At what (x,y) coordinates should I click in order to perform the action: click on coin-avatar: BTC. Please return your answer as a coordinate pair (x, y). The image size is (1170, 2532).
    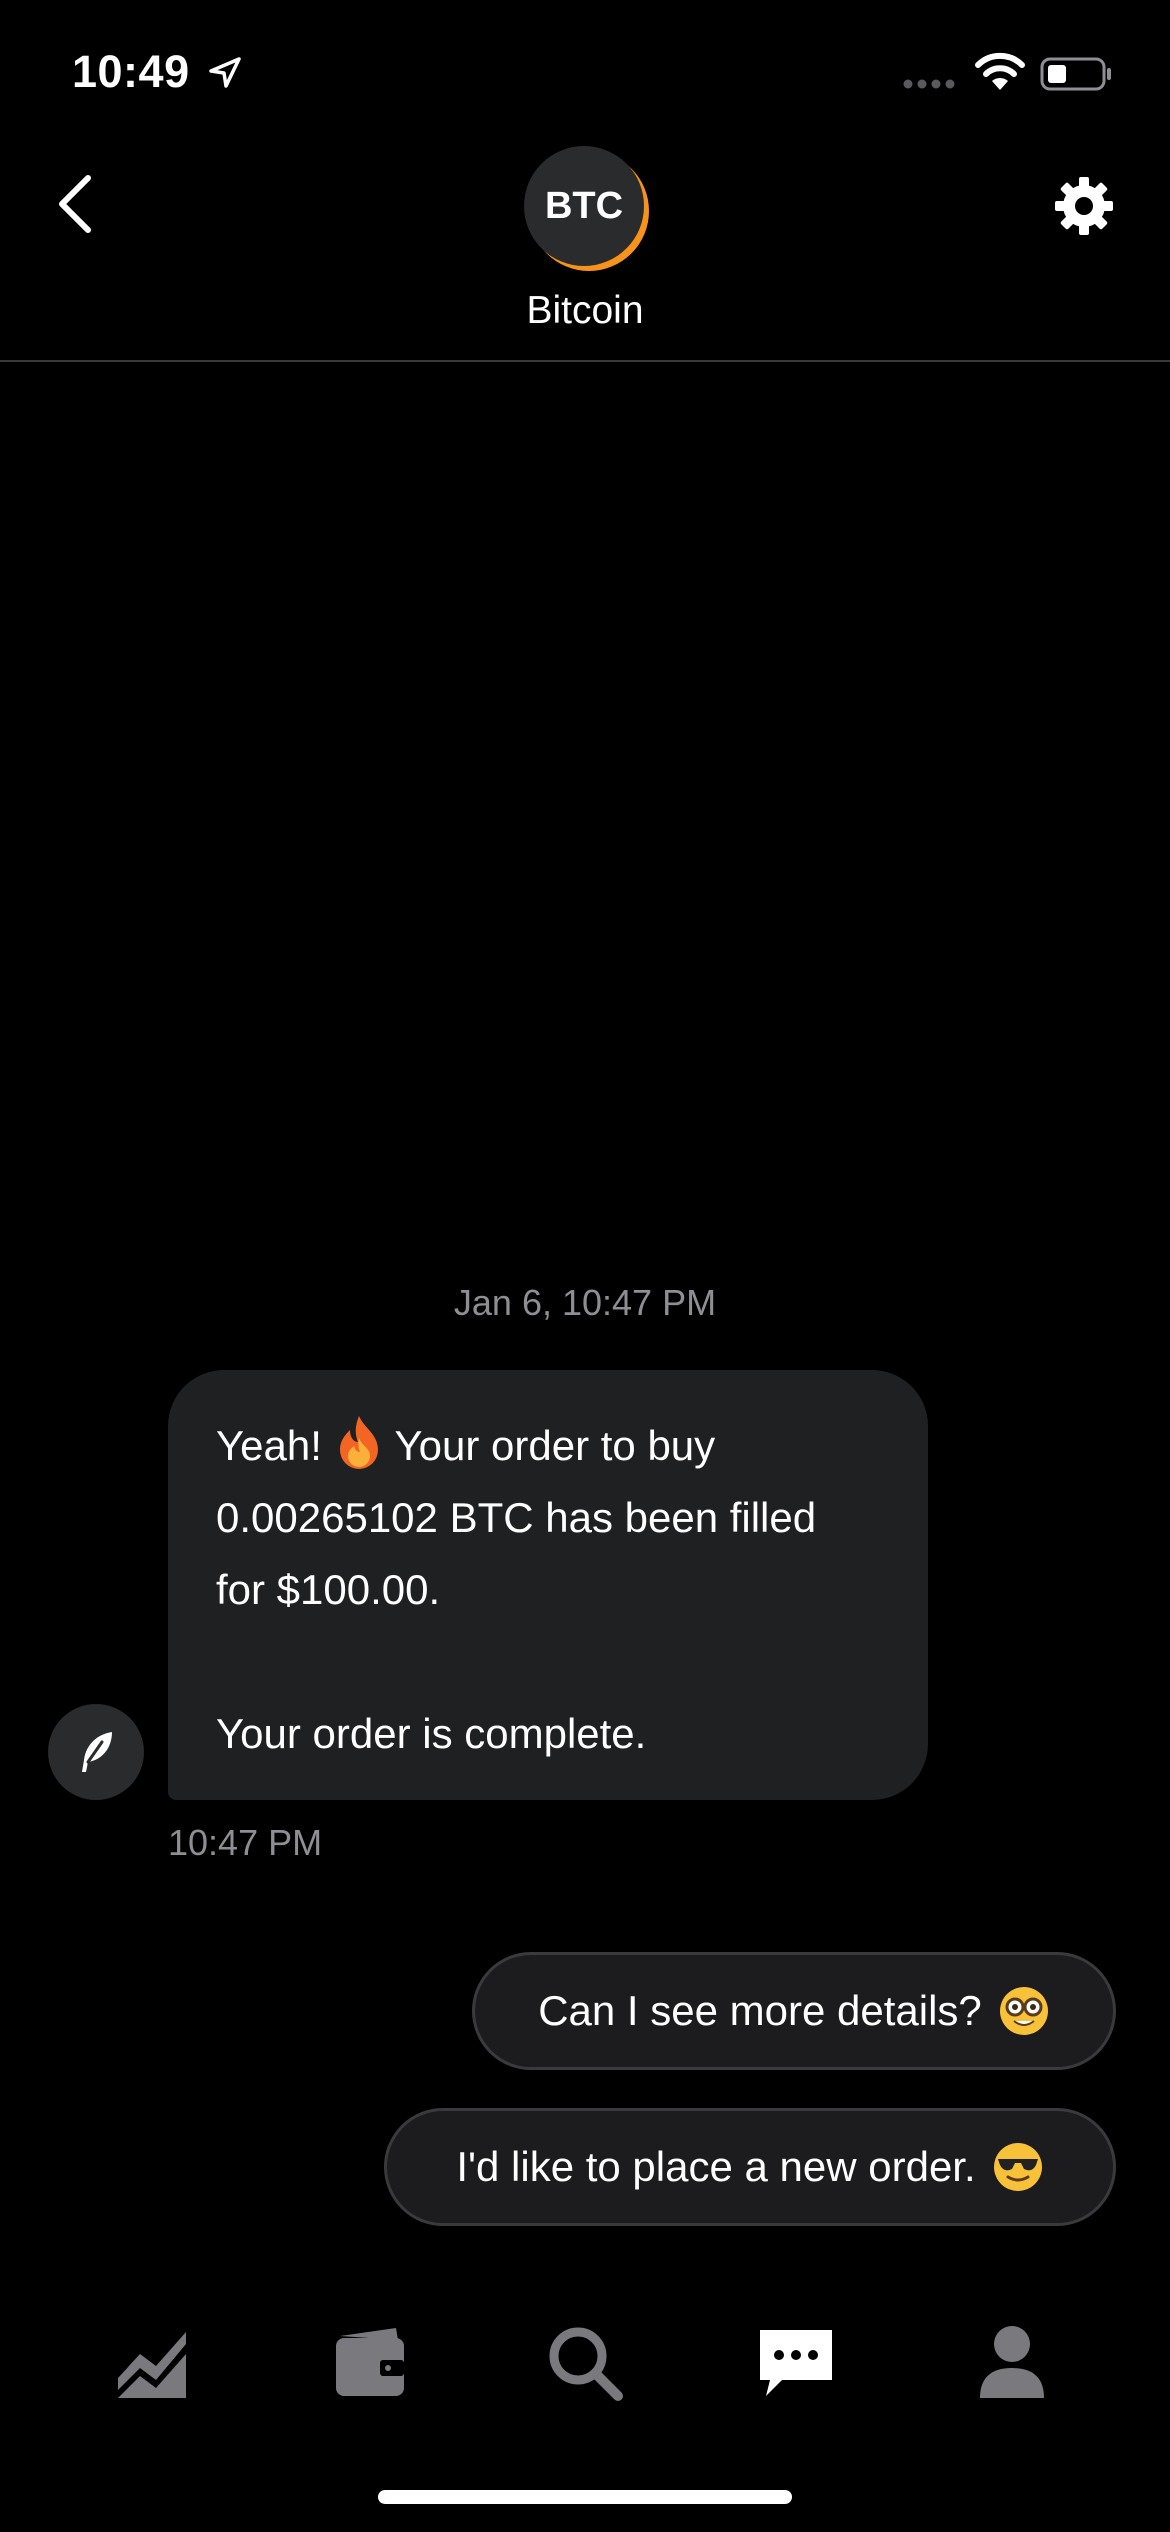
    Looking at the image, I should click on (587, 209).